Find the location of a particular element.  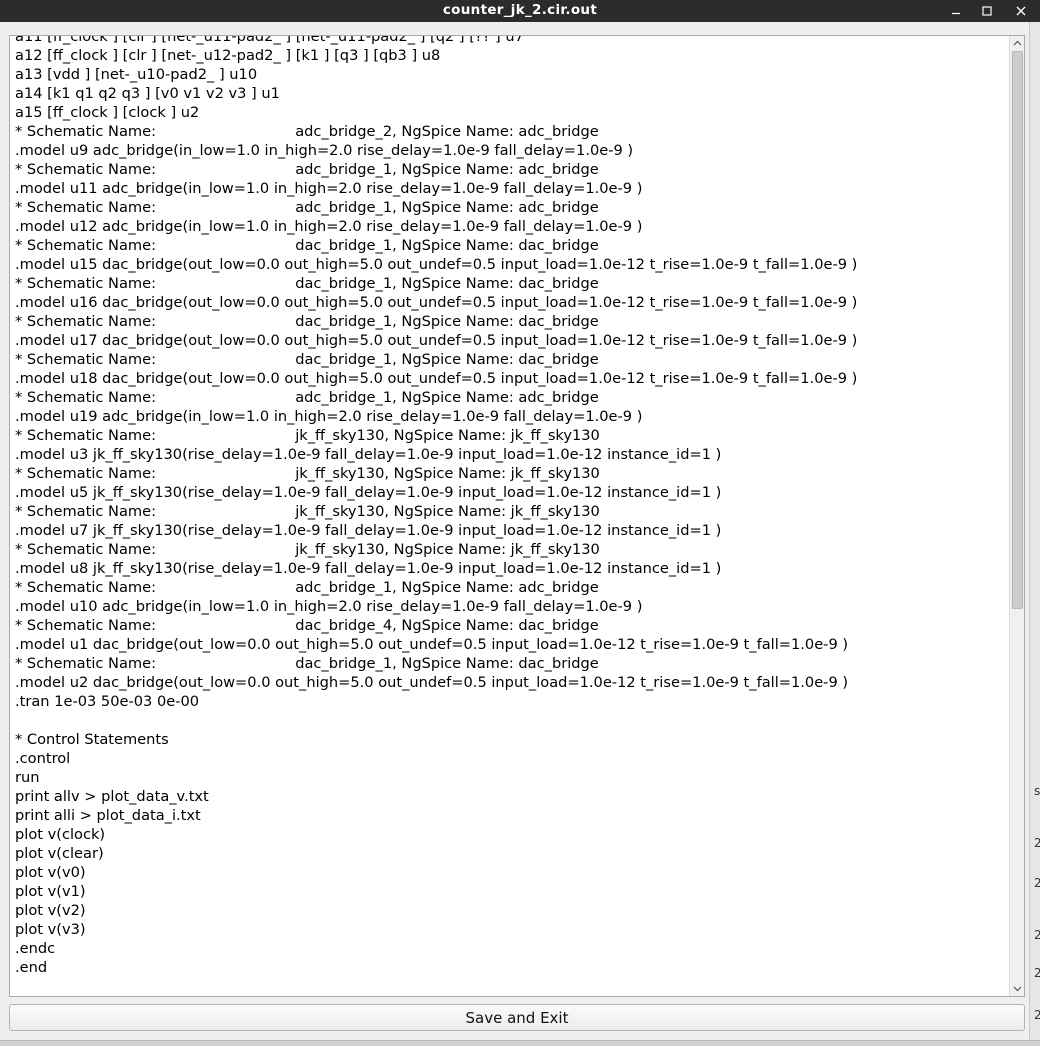

text-line: plot v(clear) is located at coordinates (59, 853).